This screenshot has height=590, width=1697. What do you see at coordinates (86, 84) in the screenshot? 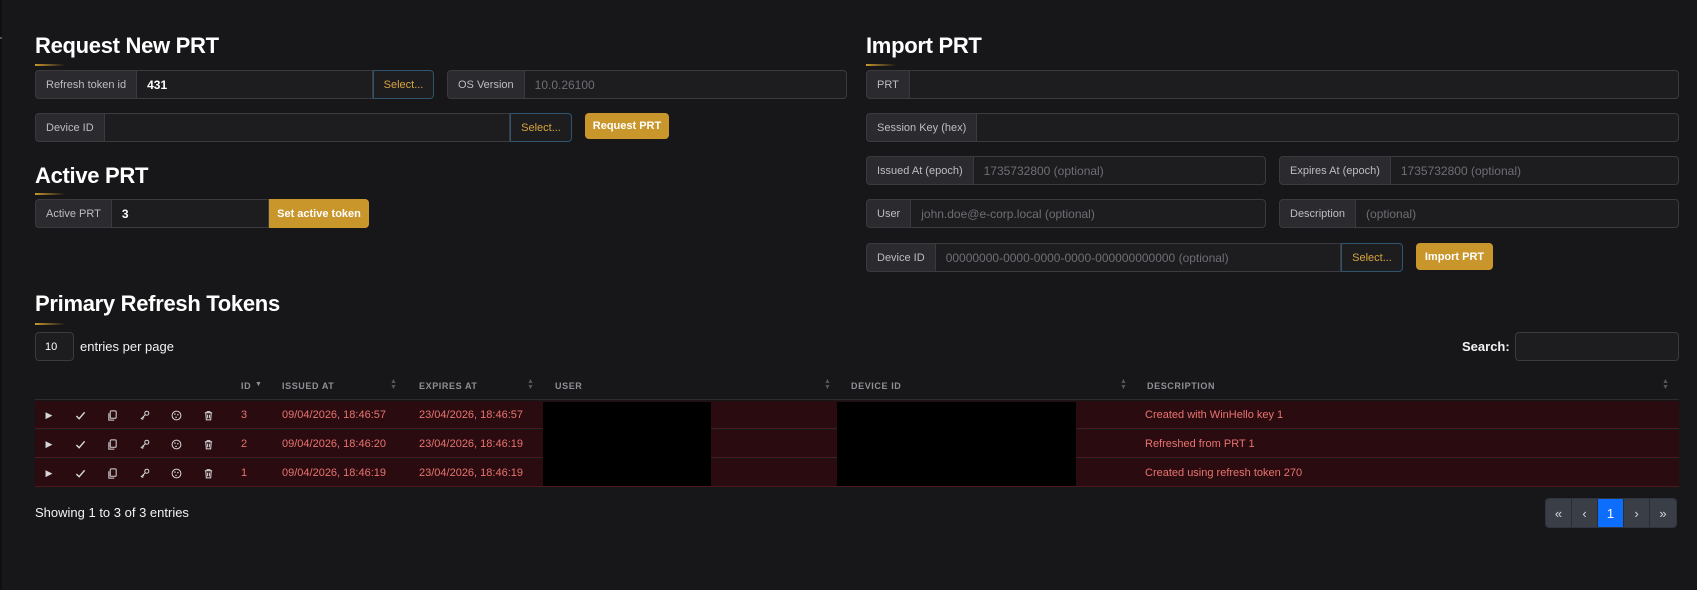
I see `refresh-token-label: Refresh token id` at bounding box center [86, 84].